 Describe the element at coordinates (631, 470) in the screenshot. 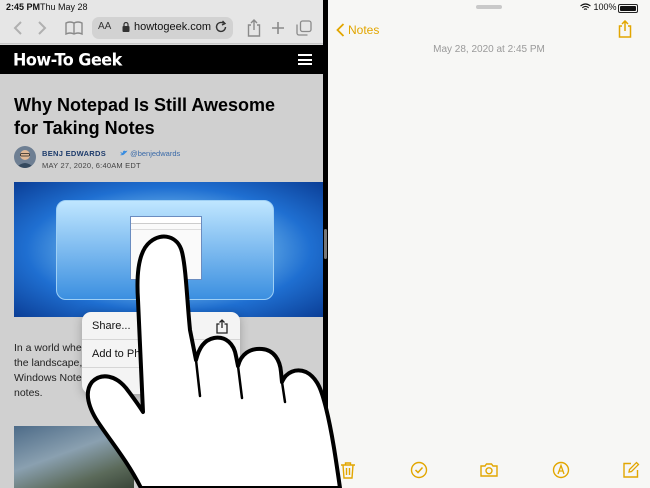

I see `compose-icon` at that location.